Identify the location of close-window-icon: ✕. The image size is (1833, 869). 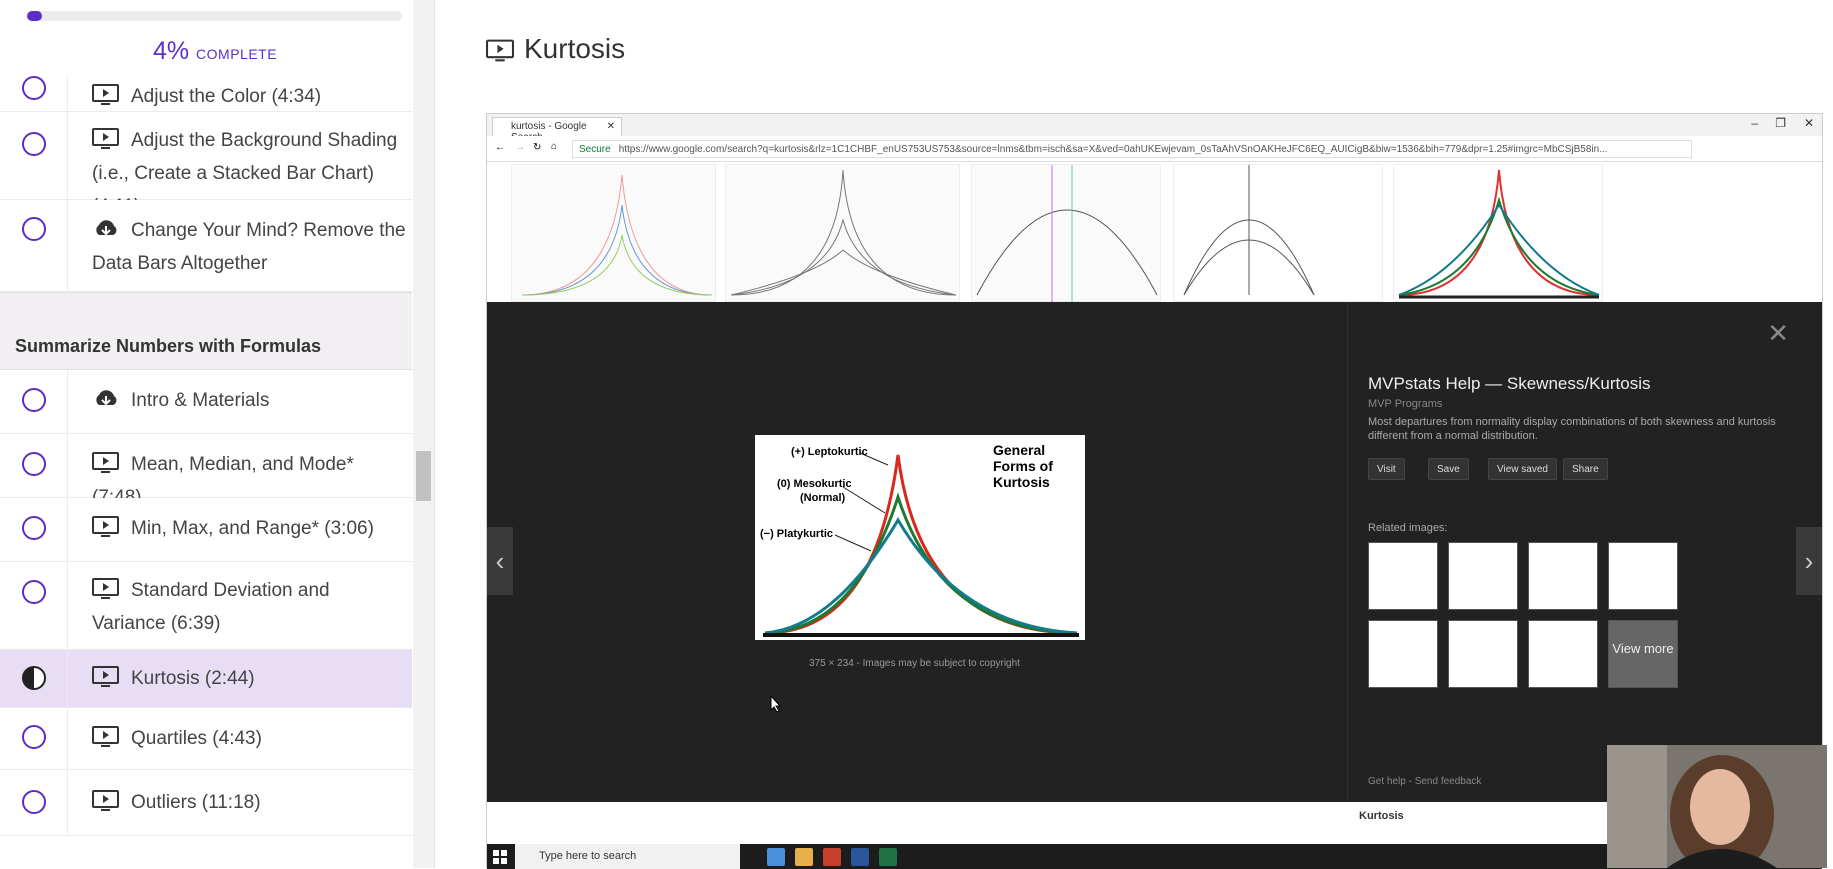
(1809, 123).